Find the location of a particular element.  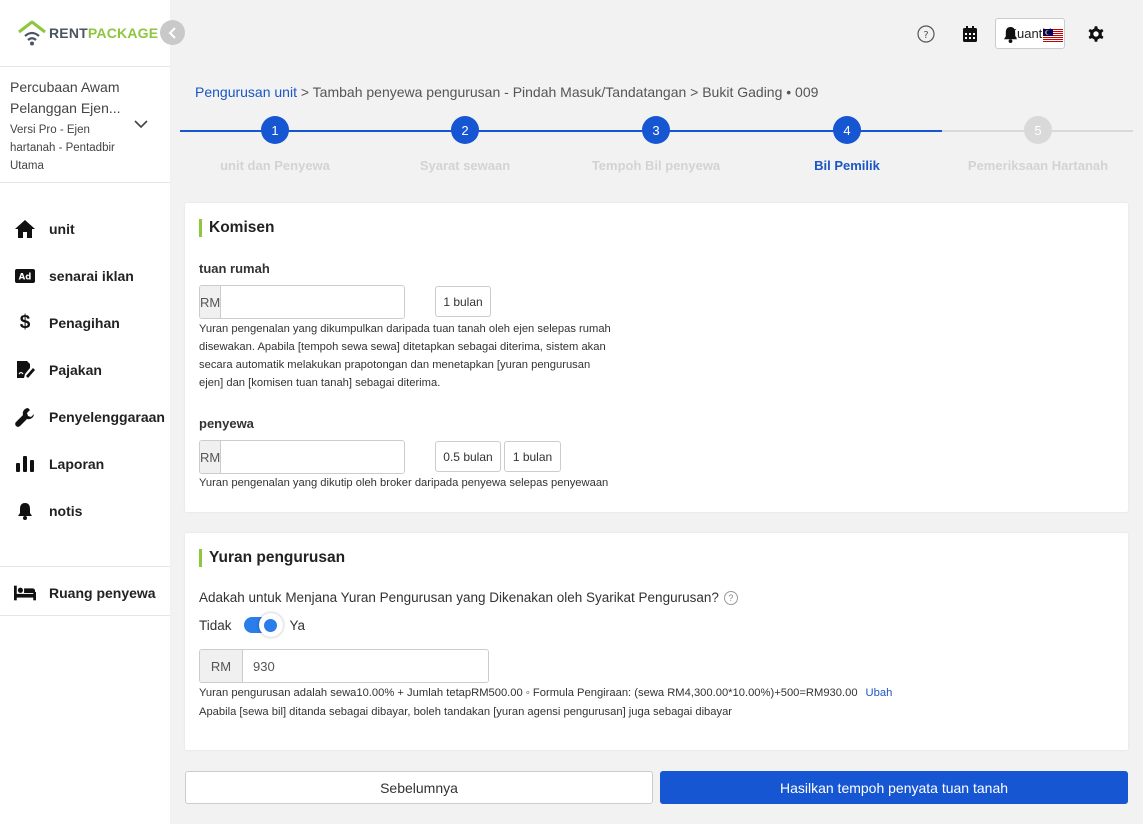

landlord-commission-field: RM is located at coordinates (302, 302).